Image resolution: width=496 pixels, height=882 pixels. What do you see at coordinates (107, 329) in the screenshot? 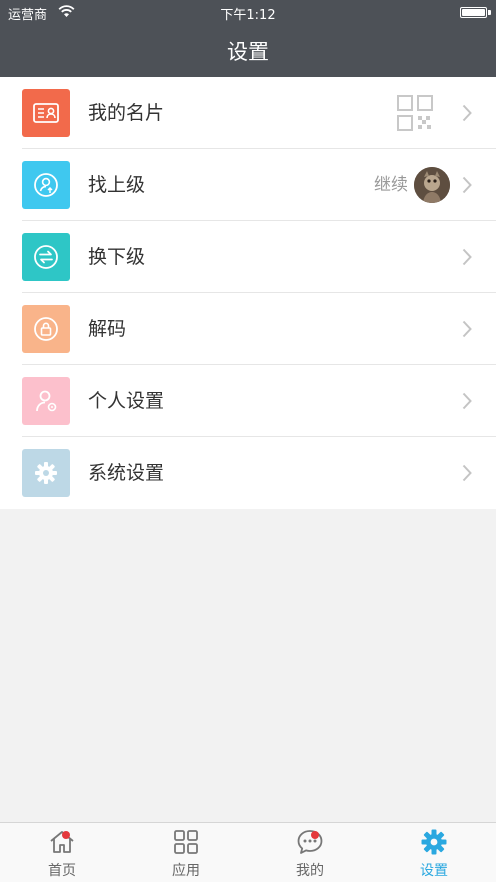
I see `row-label: 解码` at bounding box center [107, 329].